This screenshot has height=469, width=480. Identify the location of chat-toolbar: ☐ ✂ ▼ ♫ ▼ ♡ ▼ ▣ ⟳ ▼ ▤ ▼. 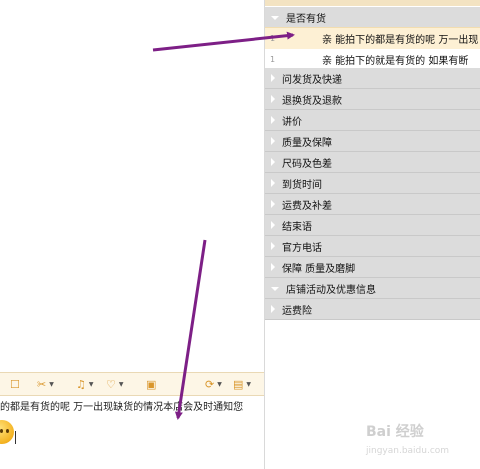
(132, 384).